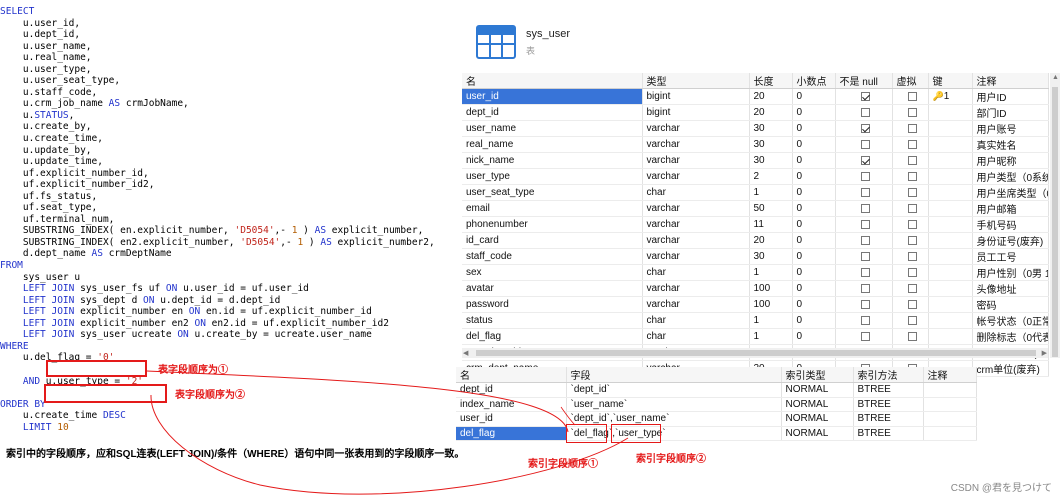 The height and width of the screenshot is (500, 1060). I want to click on field-row: user_name varchar 30 0 用户账号, so click(755, 128).